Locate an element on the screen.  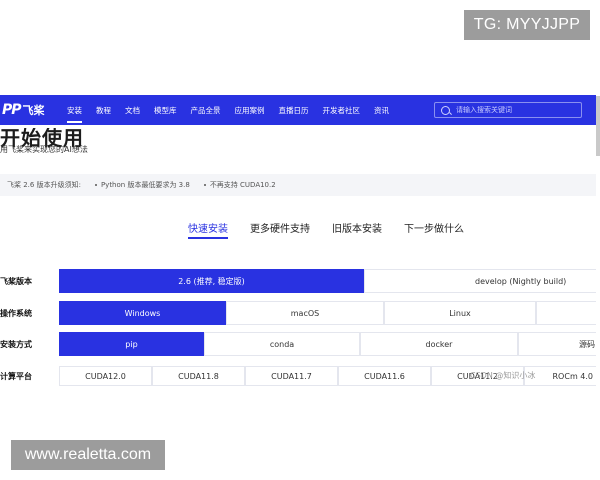
search-input: 请输入搜索关键词 is located at coordinates (508, 110).